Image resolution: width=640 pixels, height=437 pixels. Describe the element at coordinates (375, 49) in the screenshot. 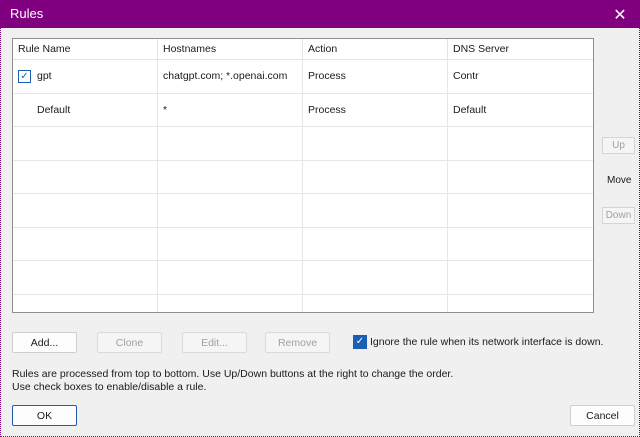

I see `column-header-action: Action` at that location.